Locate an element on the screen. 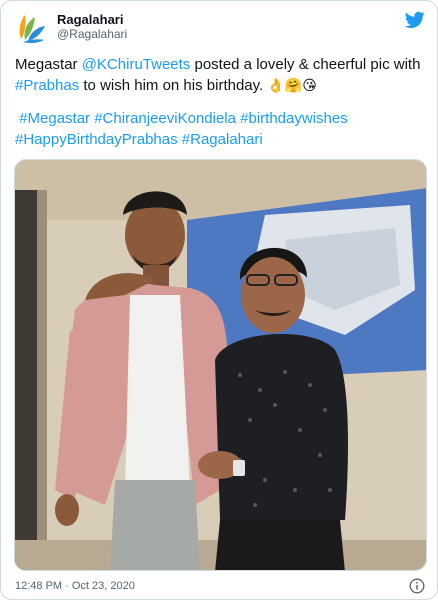 This screenshot has height=600, width=438. display-name: Ragalahari is located at coordinates (92, 19).